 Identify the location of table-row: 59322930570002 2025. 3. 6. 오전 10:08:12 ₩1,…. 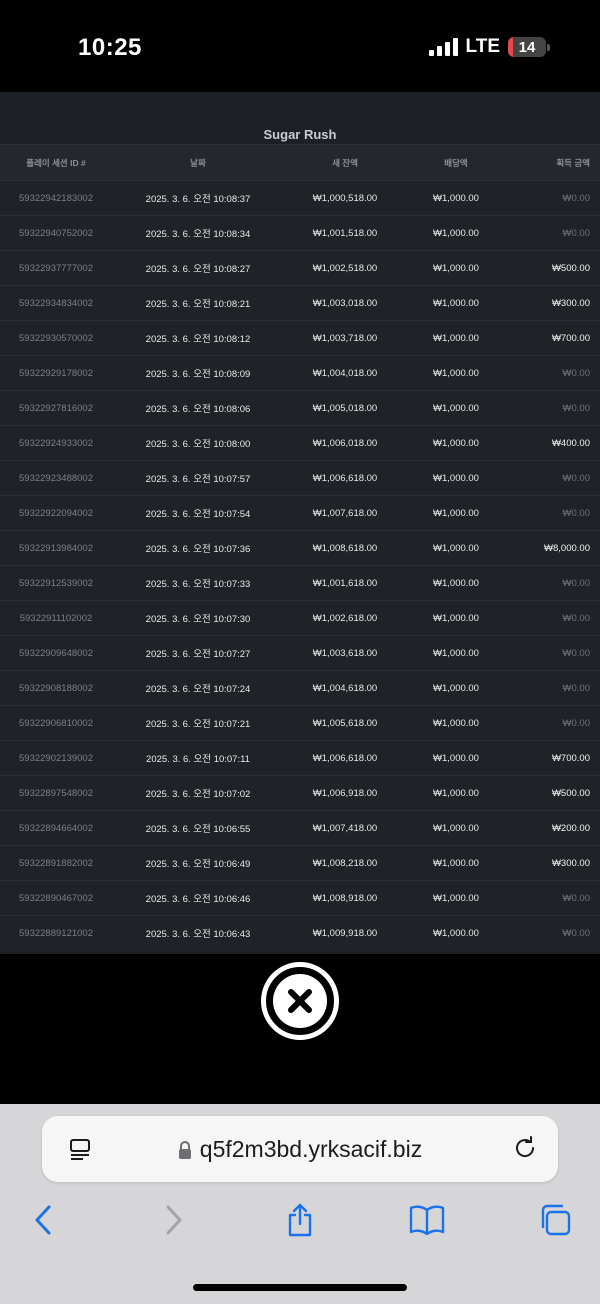
(300, 337).